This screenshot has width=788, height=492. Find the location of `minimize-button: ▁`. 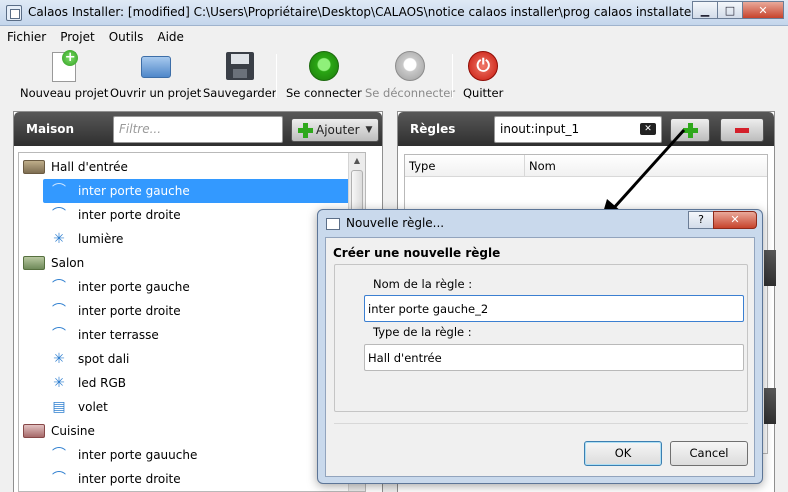

minimize-button: ▁ is located at coordinates (705, 10).